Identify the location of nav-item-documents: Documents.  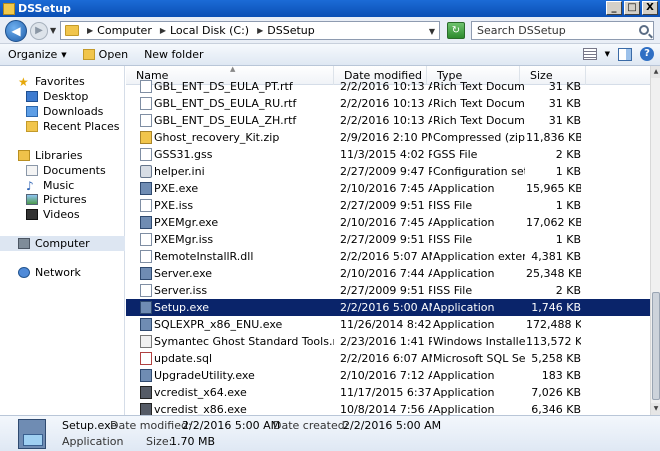
(74, 170).